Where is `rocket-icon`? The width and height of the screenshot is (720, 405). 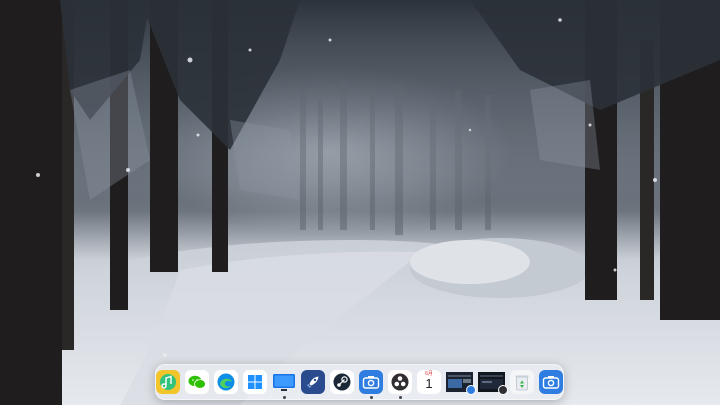
rocket-icon is located at coordinates (313, 382).